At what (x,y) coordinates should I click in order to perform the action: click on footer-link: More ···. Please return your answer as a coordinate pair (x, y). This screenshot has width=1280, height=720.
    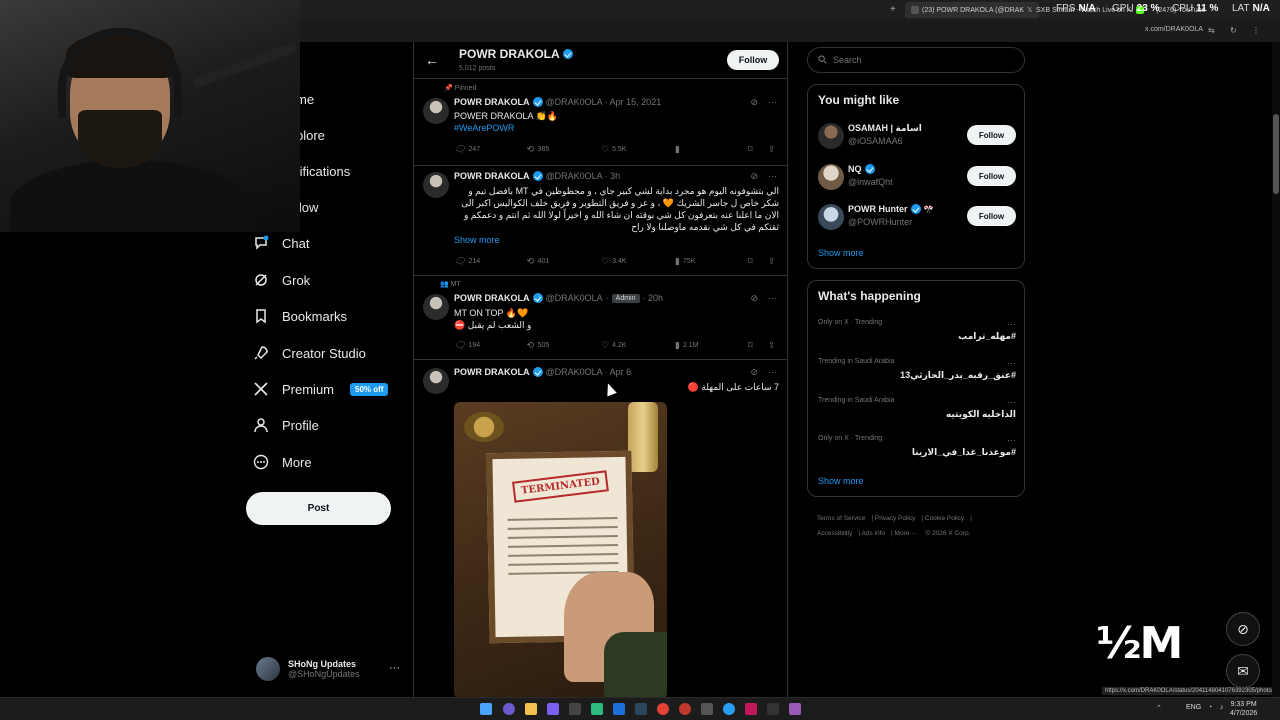
    Looking at the image, I should click on (906, 533).